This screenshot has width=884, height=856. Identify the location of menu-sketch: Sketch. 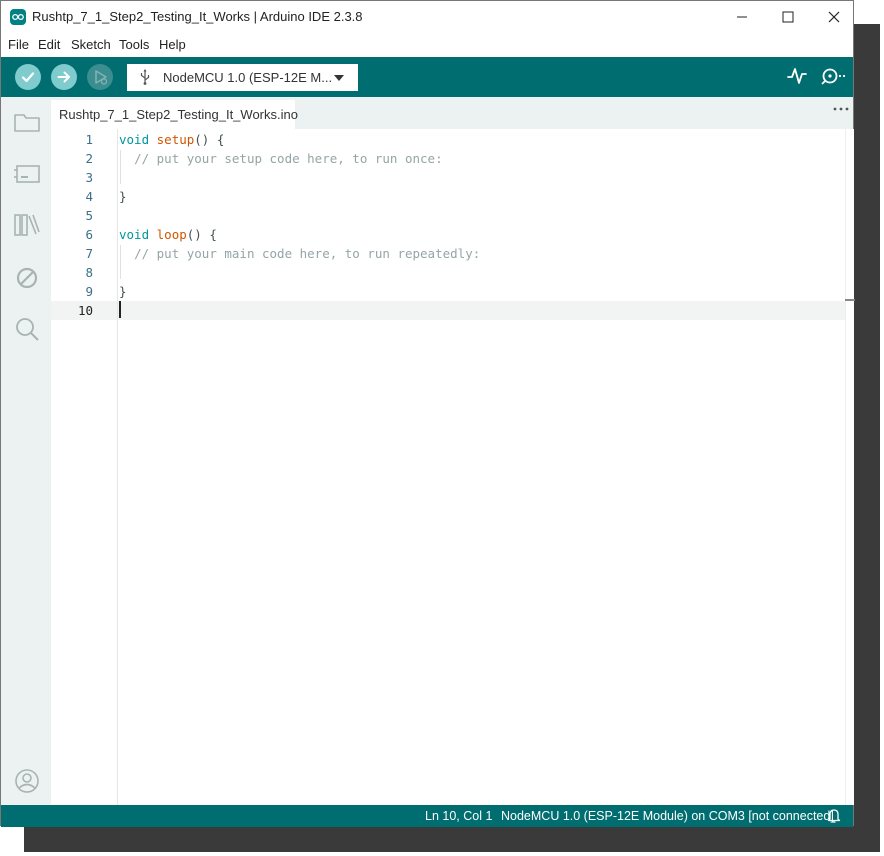
(91, 44).